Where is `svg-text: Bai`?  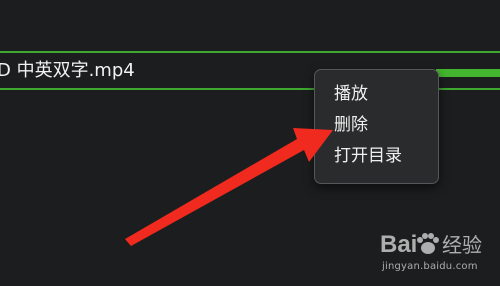 svg-text: Bai is located at coordinates (398, 244).